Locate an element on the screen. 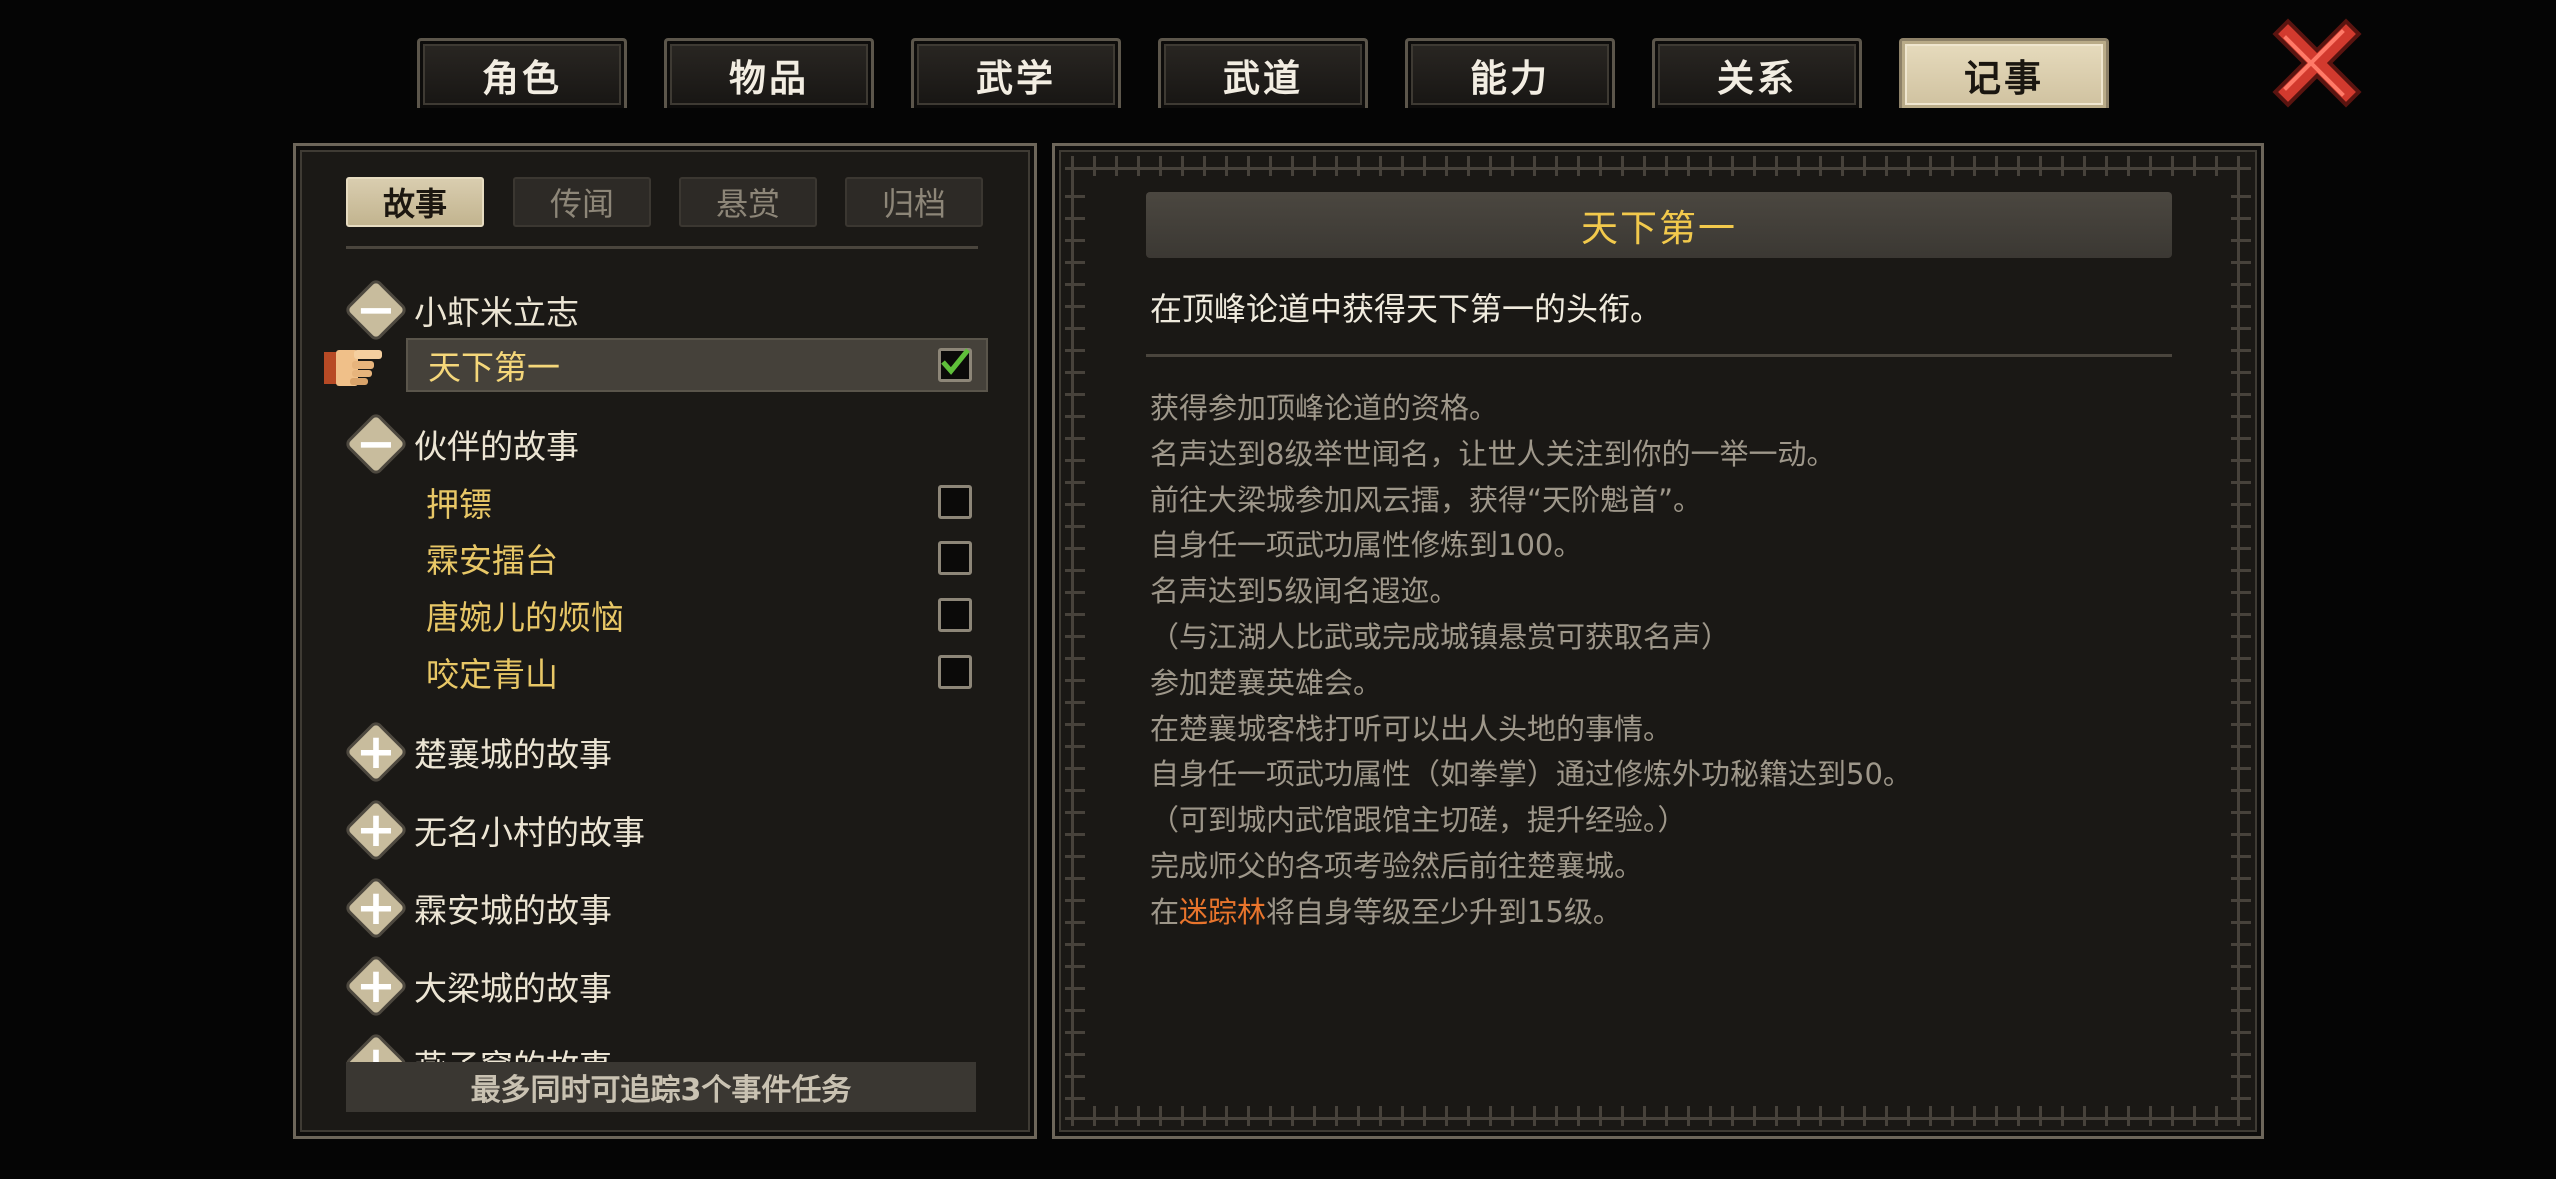  tab-abilities: 能力 is located at coordinates (1510, 73).